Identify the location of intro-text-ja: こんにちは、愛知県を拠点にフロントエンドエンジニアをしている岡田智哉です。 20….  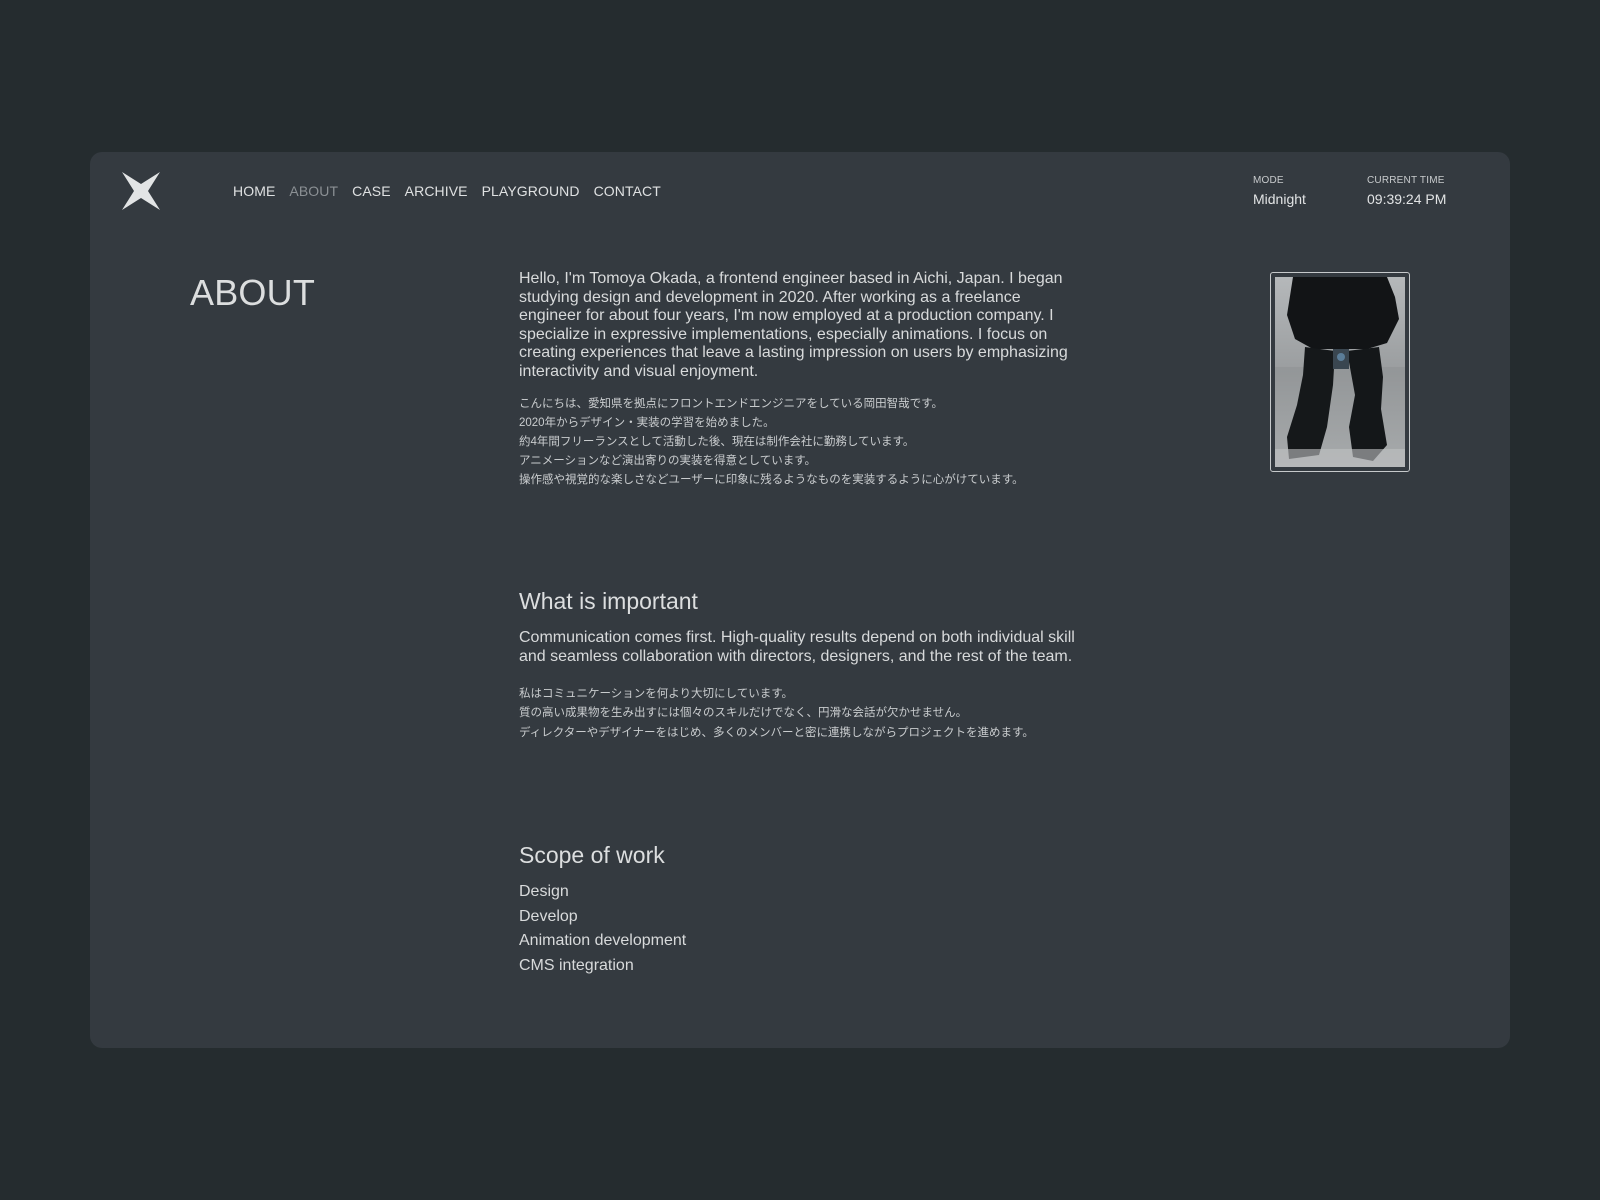
(799, 443).